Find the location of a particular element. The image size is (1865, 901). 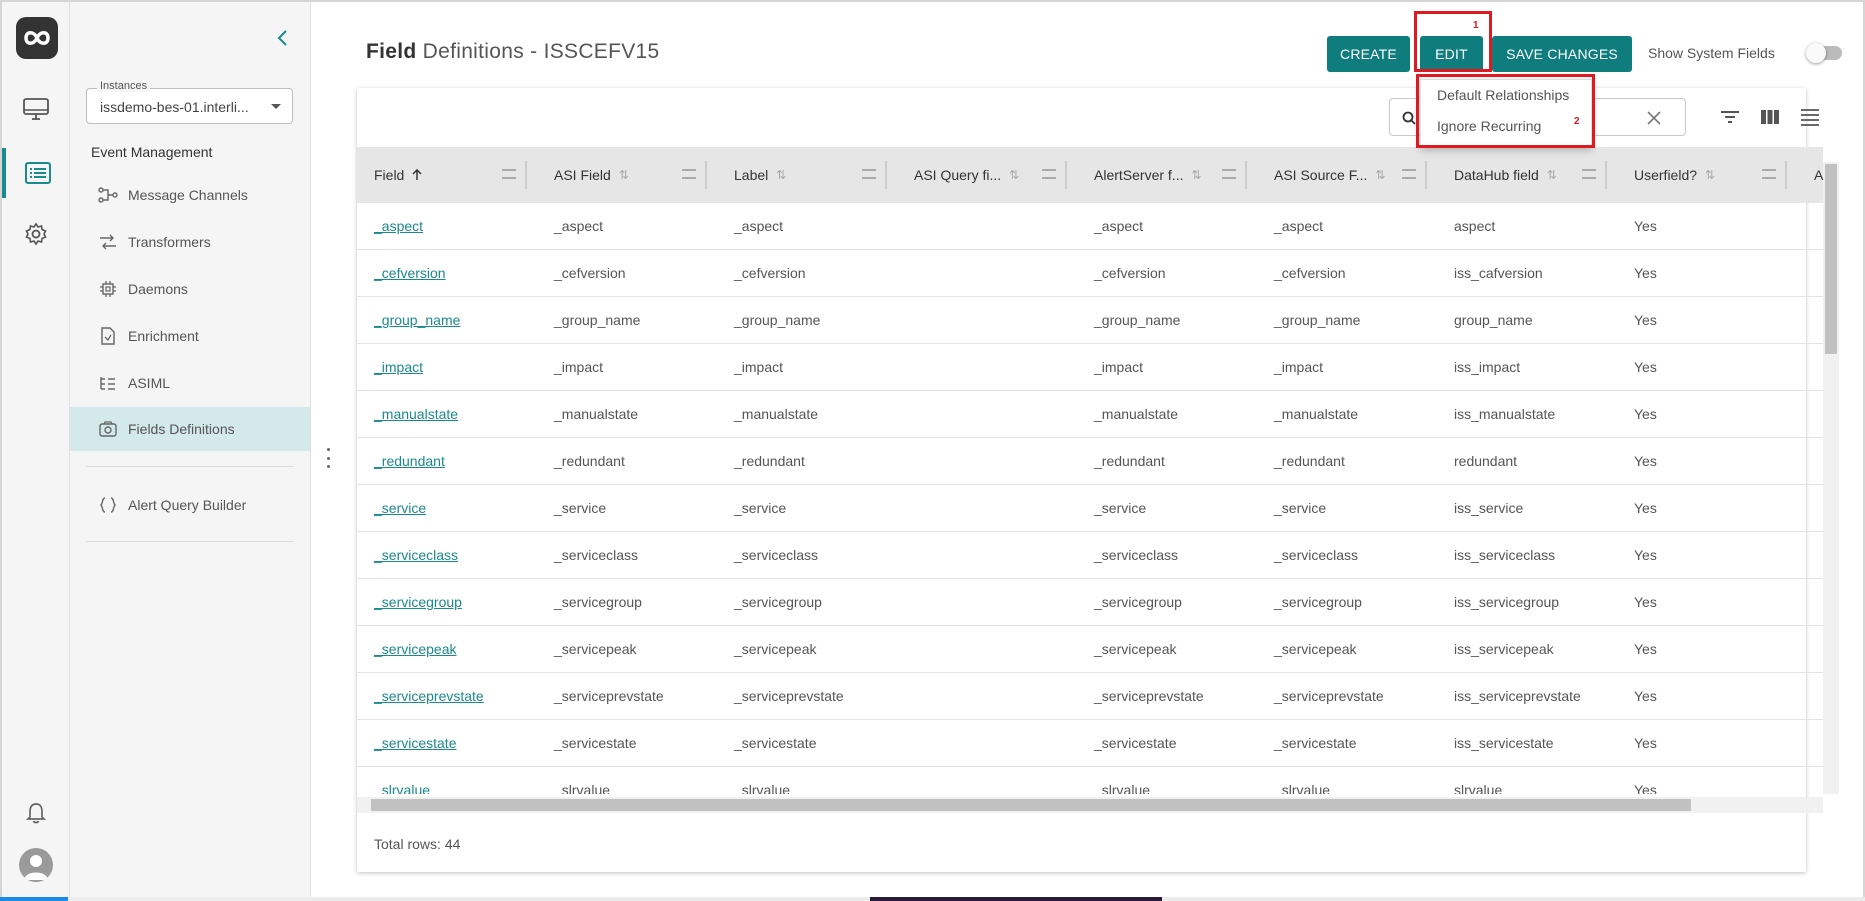

cell-asi-source-field: _servicepeak is located at coordinates (1315, 649).